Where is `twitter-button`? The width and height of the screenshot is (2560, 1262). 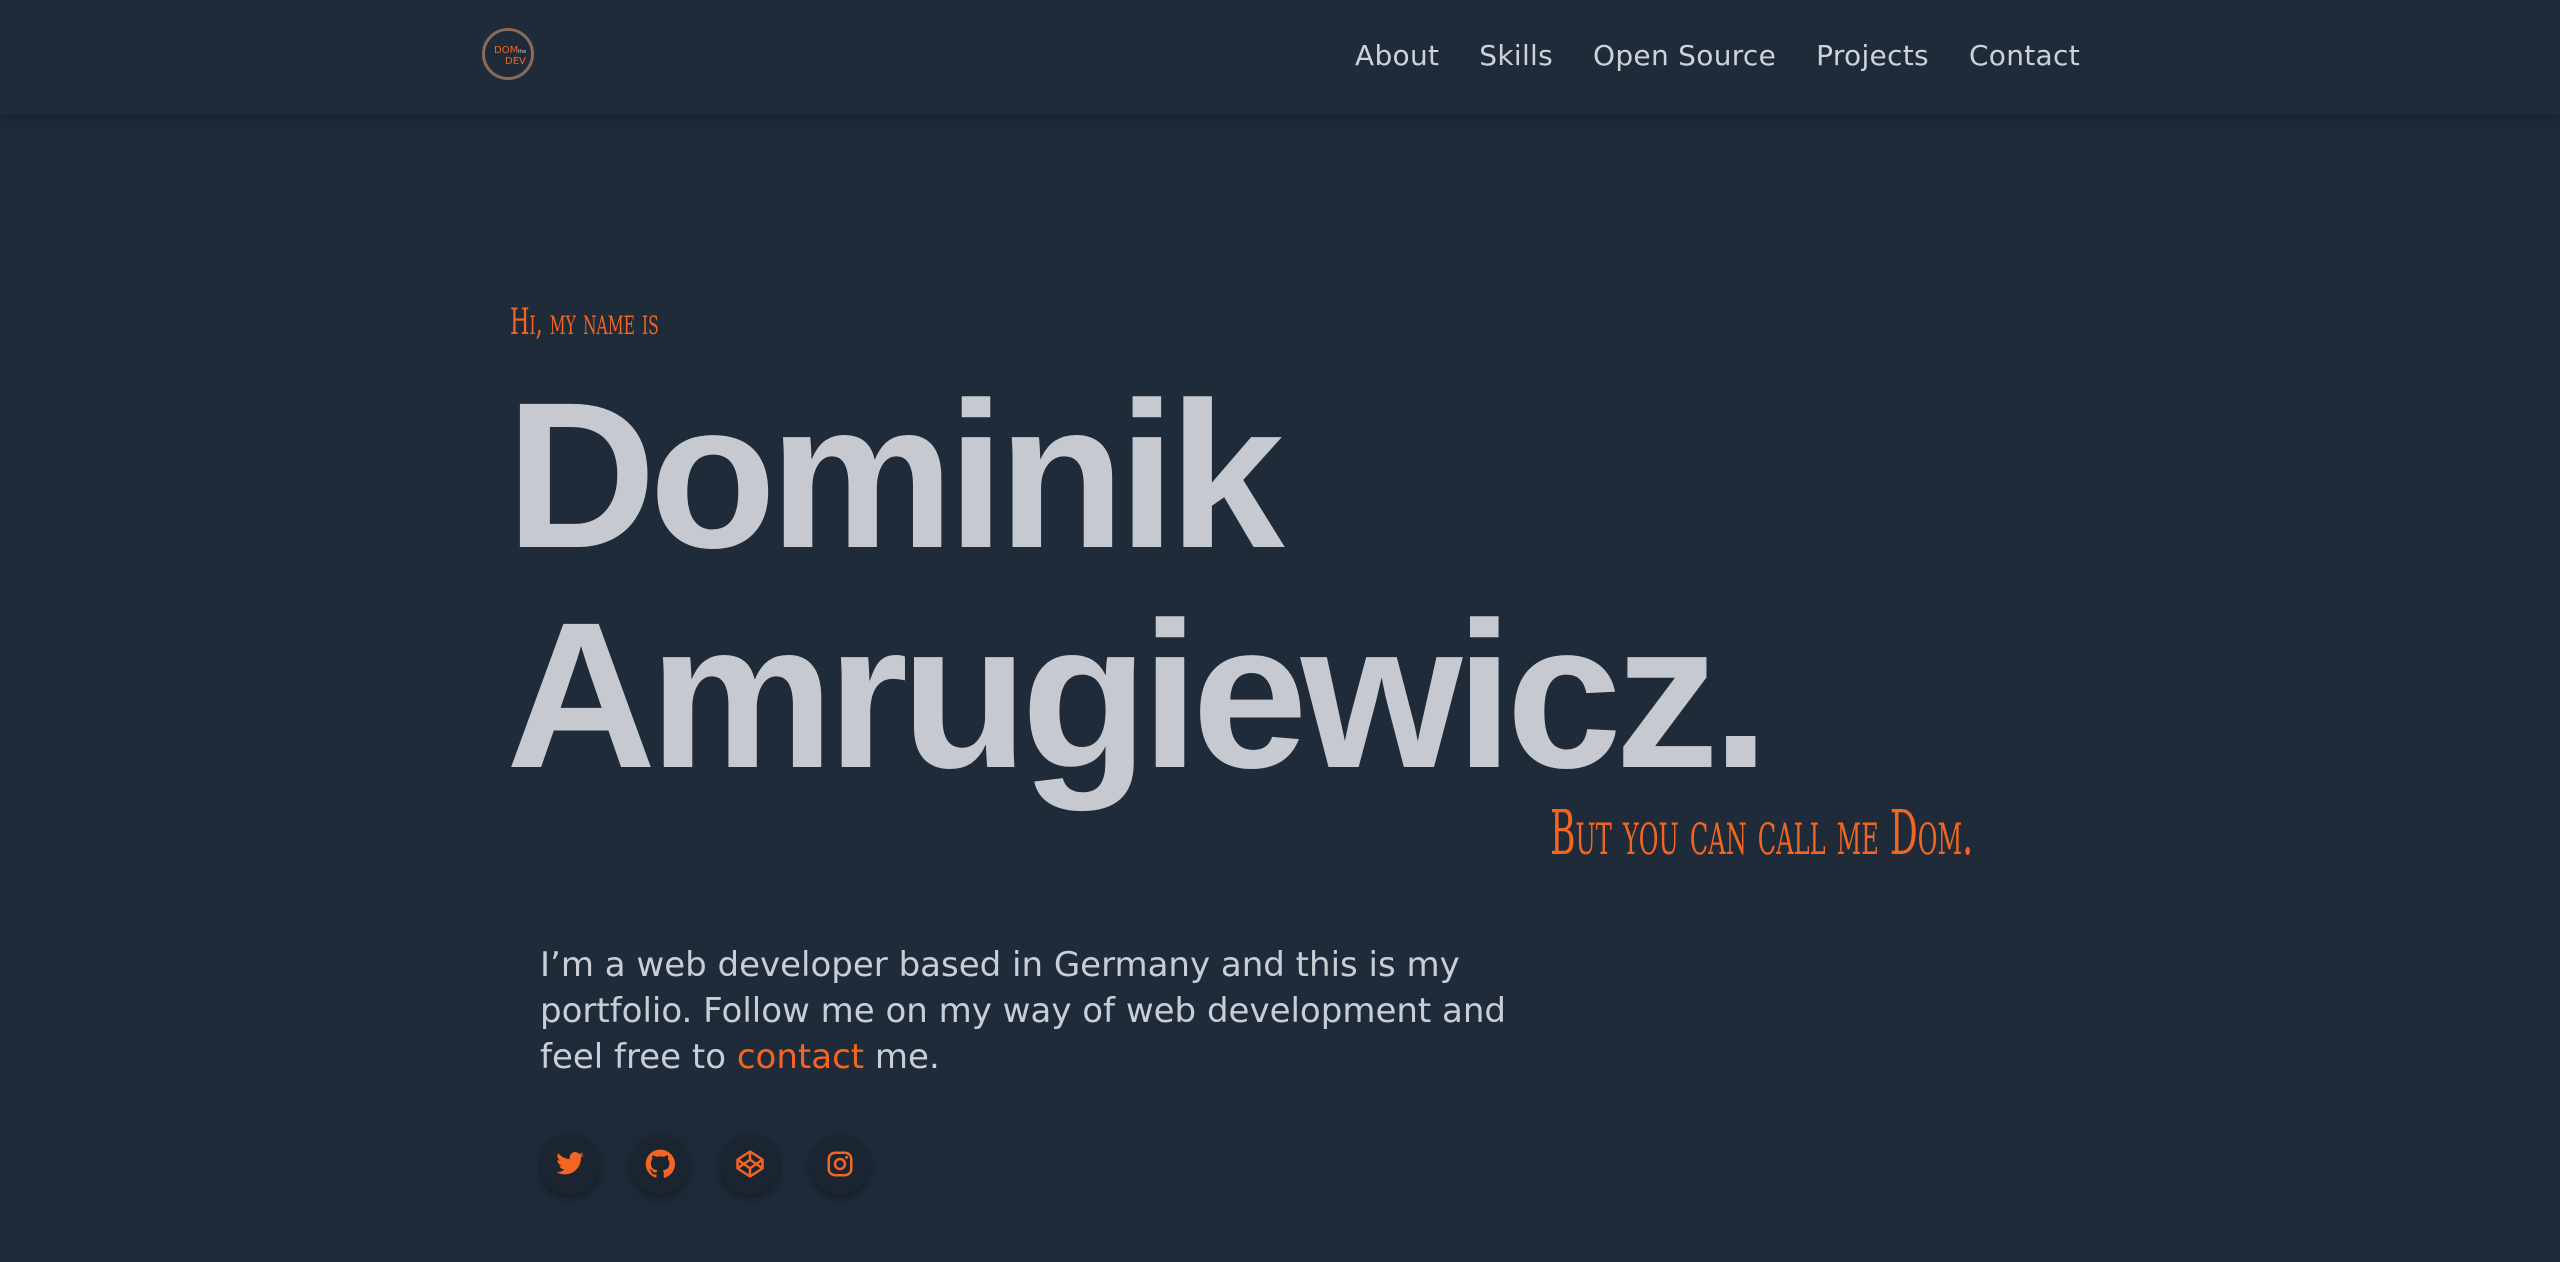
twitter-button is located at coordinates (570, 1164).